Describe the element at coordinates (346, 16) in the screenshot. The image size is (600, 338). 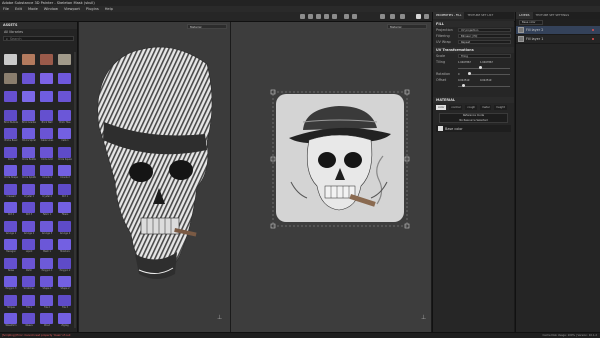
I see `select-icon` at that location.